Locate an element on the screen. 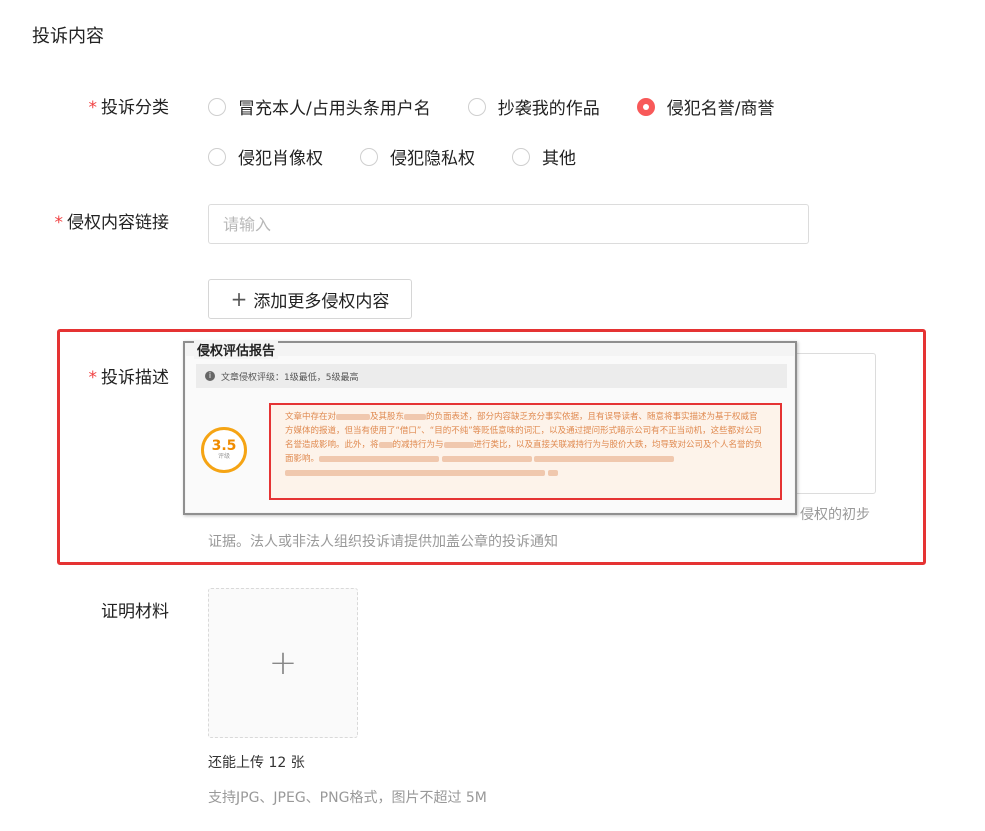 This screenshot has width=985, height=831. upload-remaining: 还能上传 12 张 is located at coordinates (256, 763).